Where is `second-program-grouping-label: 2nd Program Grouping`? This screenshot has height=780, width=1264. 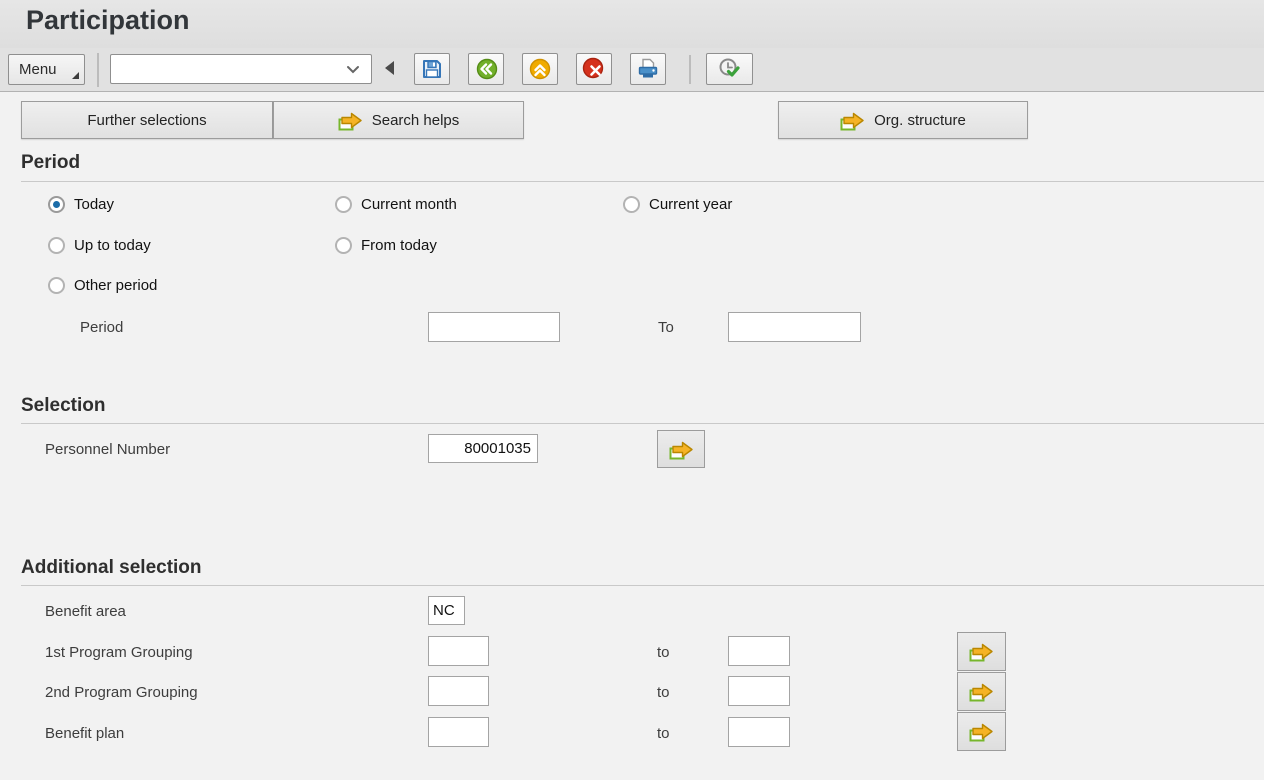 second-program-grouping-label: 2nd Program Grouping is located at coordinates (121, 692).